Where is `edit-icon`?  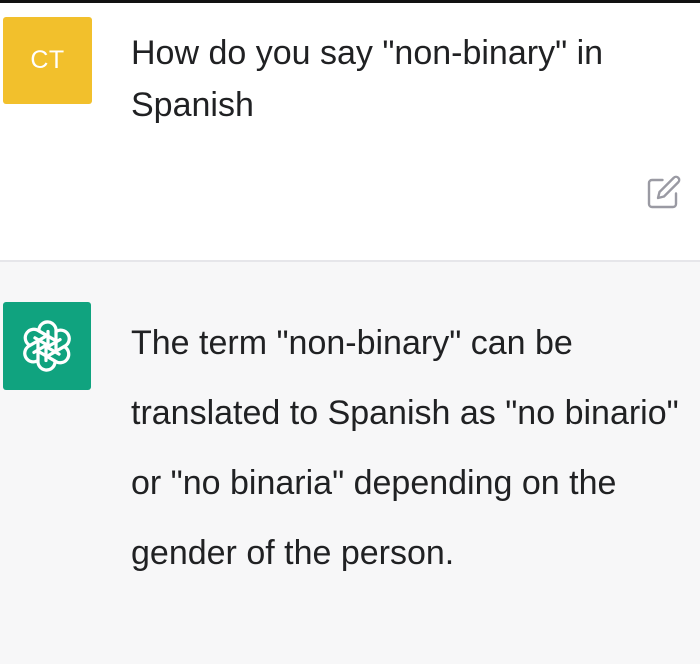 edit-icon is located at coordinates (664, 192).